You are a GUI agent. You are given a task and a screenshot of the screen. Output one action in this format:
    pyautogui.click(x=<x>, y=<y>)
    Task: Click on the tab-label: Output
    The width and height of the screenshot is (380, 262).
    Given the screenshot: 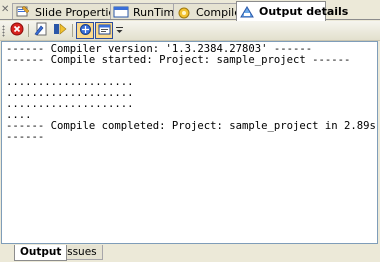 What is the action you would take?
    pyautogui.click(x=41, y=252)
    